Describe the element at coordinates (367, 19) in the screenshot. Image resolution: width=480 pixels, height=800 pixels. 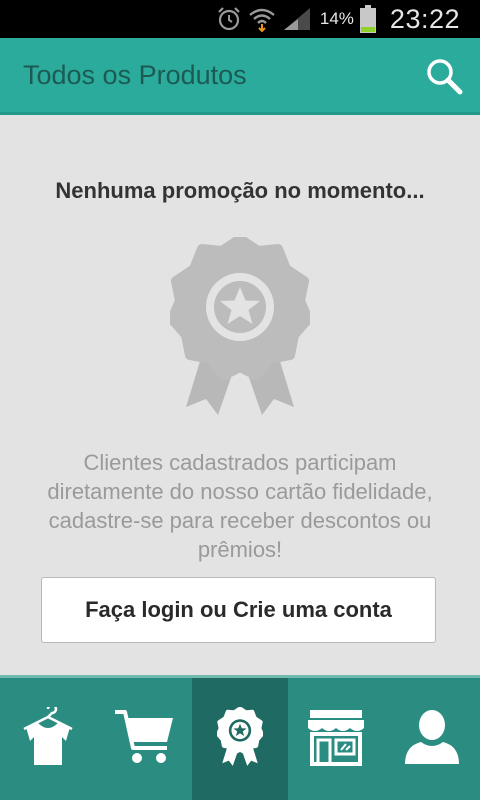
I see `battery-icon` at that location.